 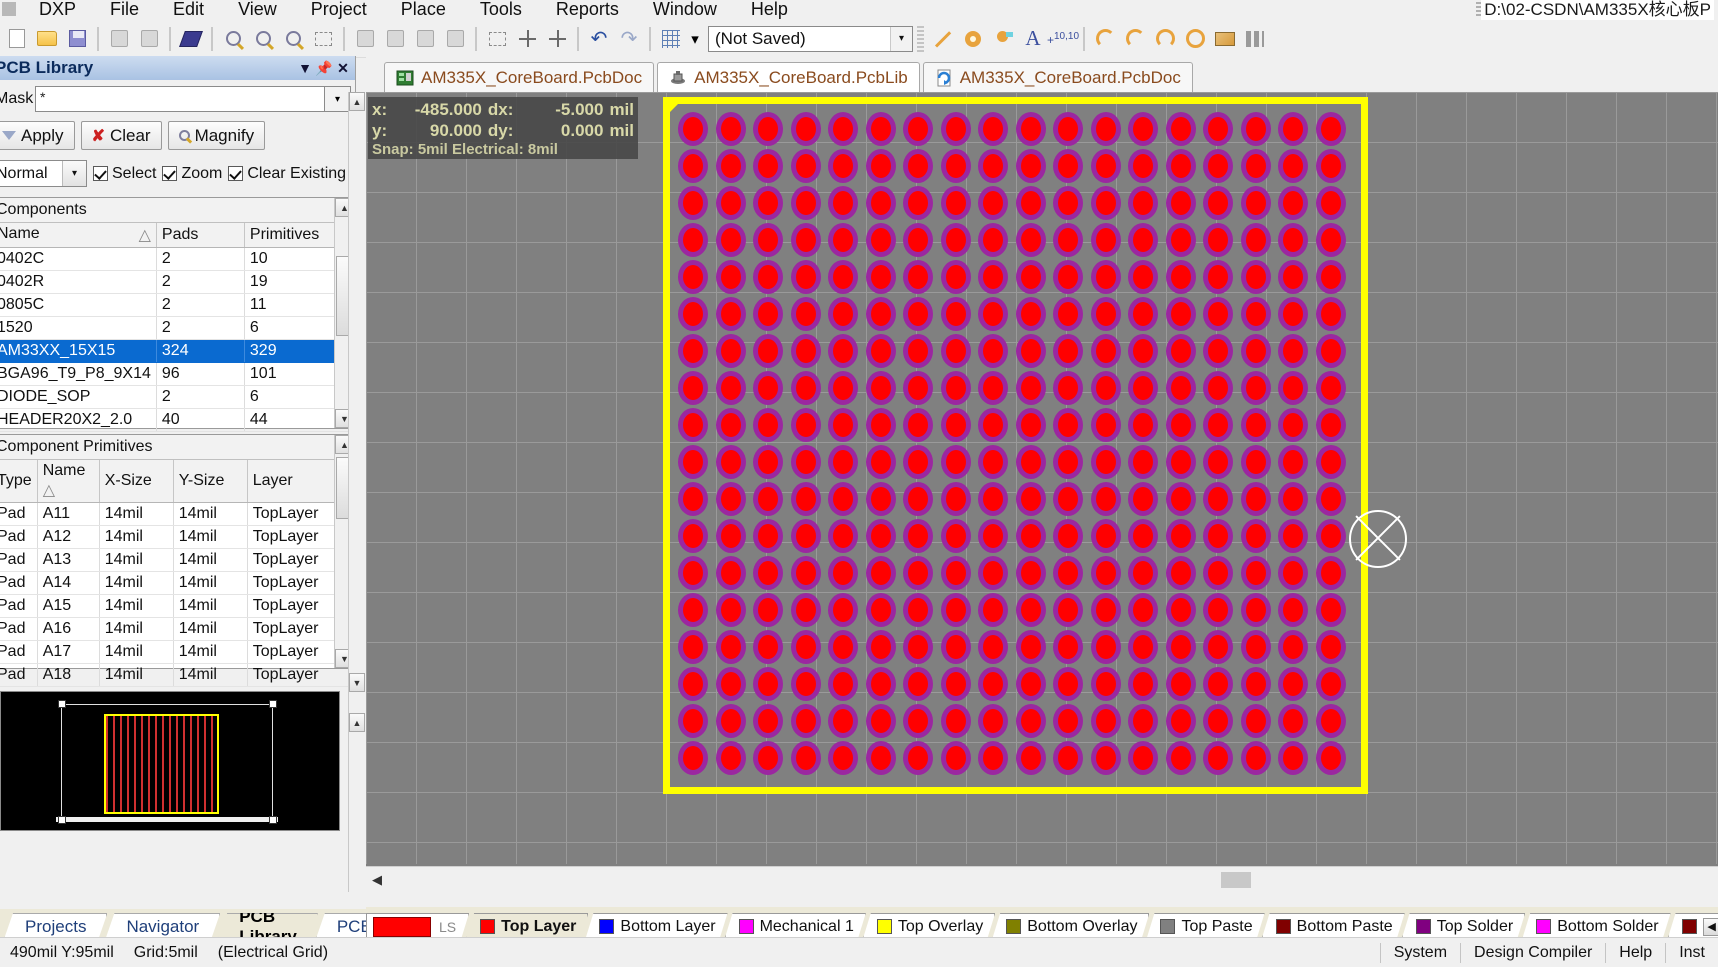 What do you see at coordinates (1165, 39) in the screenshot?
I see `arc-any-angle-icon` at bounding box center [1165, 39].